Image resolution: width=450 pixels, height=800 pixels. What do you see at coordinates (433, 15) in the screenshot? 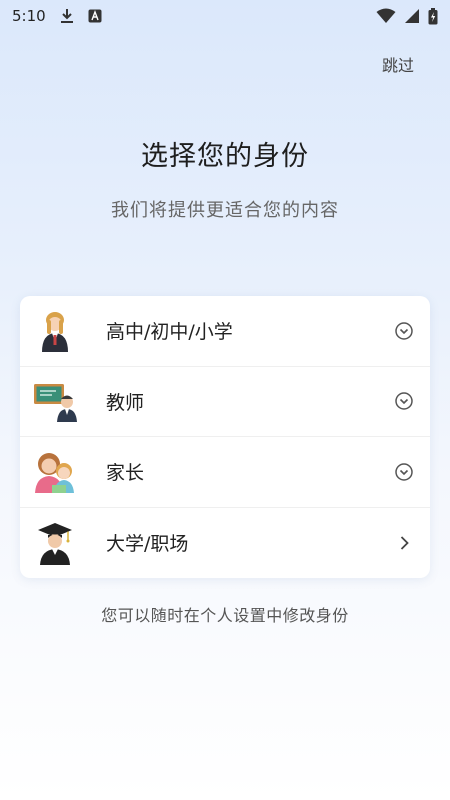
I see `battery-icon` at bounding box center [433, 15].